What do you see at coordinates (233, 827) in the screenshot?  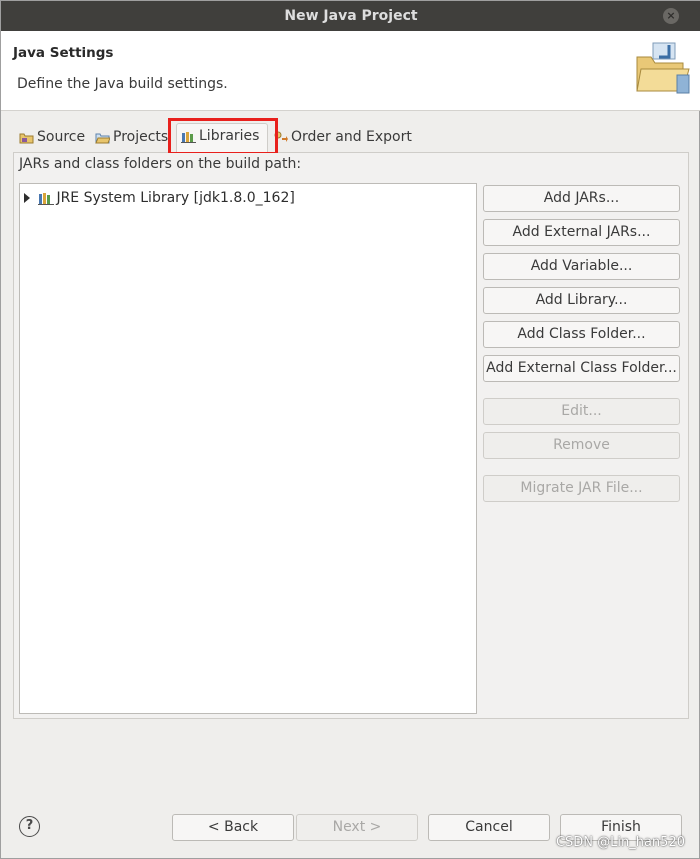 I see `back-button: < Back` at bounding box center [233, 827].